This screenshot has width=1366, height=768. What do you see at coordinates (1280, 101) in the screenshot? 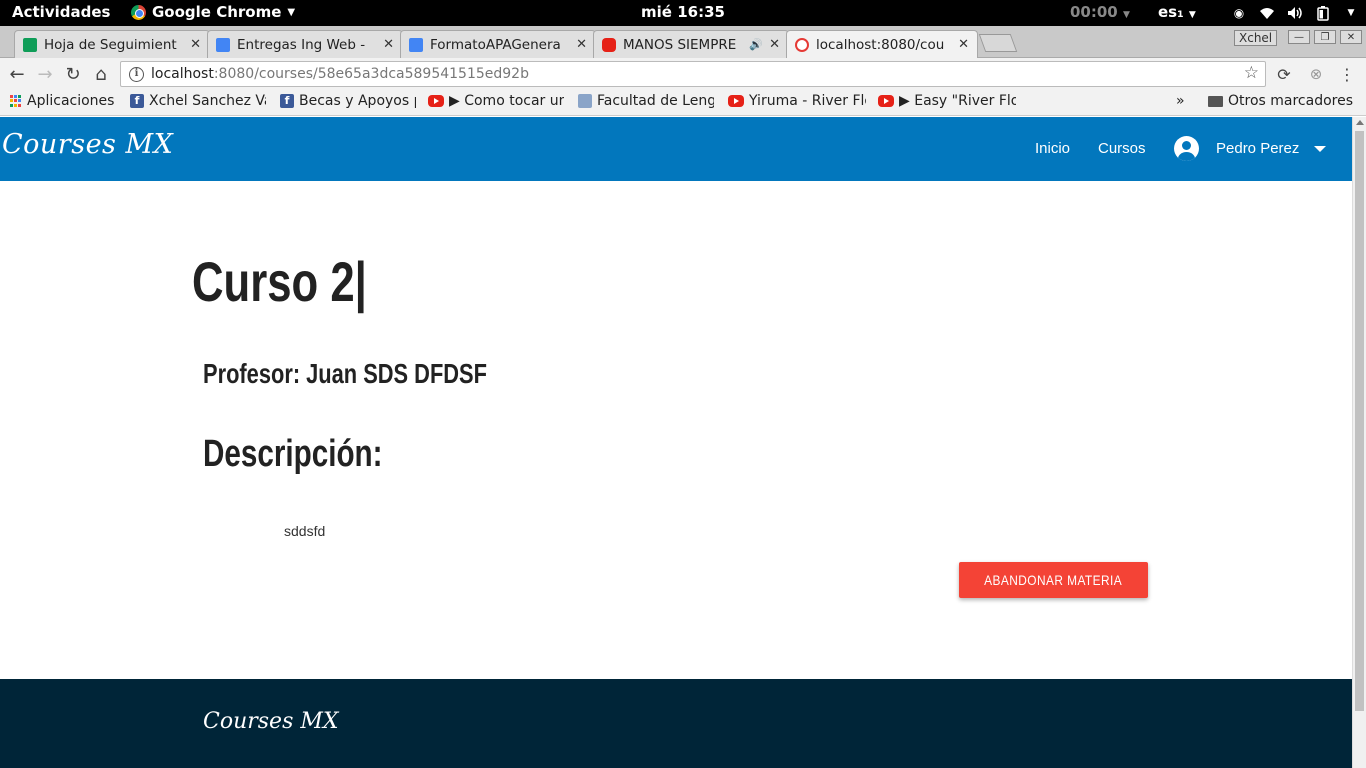
I see `bookmark-other: Otros marcadores` at bounding box center [1280, 101].